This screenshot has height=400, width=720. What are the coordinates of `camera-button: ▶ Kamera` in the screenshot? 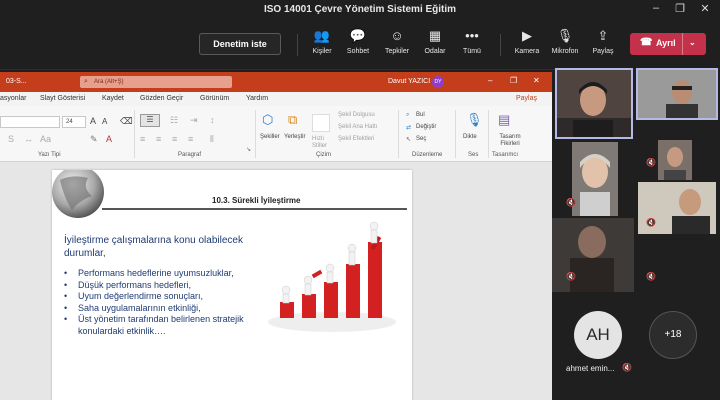 It's located at (527, 41).